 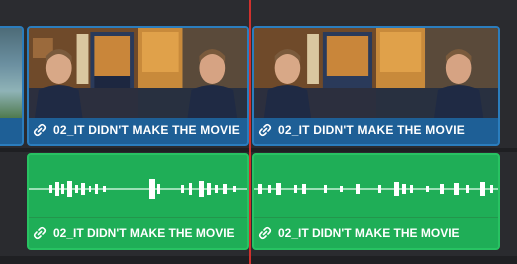 What do you see at coordinates (250, 132) in the screenshot?
I see `playhead` at bounding box center [250, 132].